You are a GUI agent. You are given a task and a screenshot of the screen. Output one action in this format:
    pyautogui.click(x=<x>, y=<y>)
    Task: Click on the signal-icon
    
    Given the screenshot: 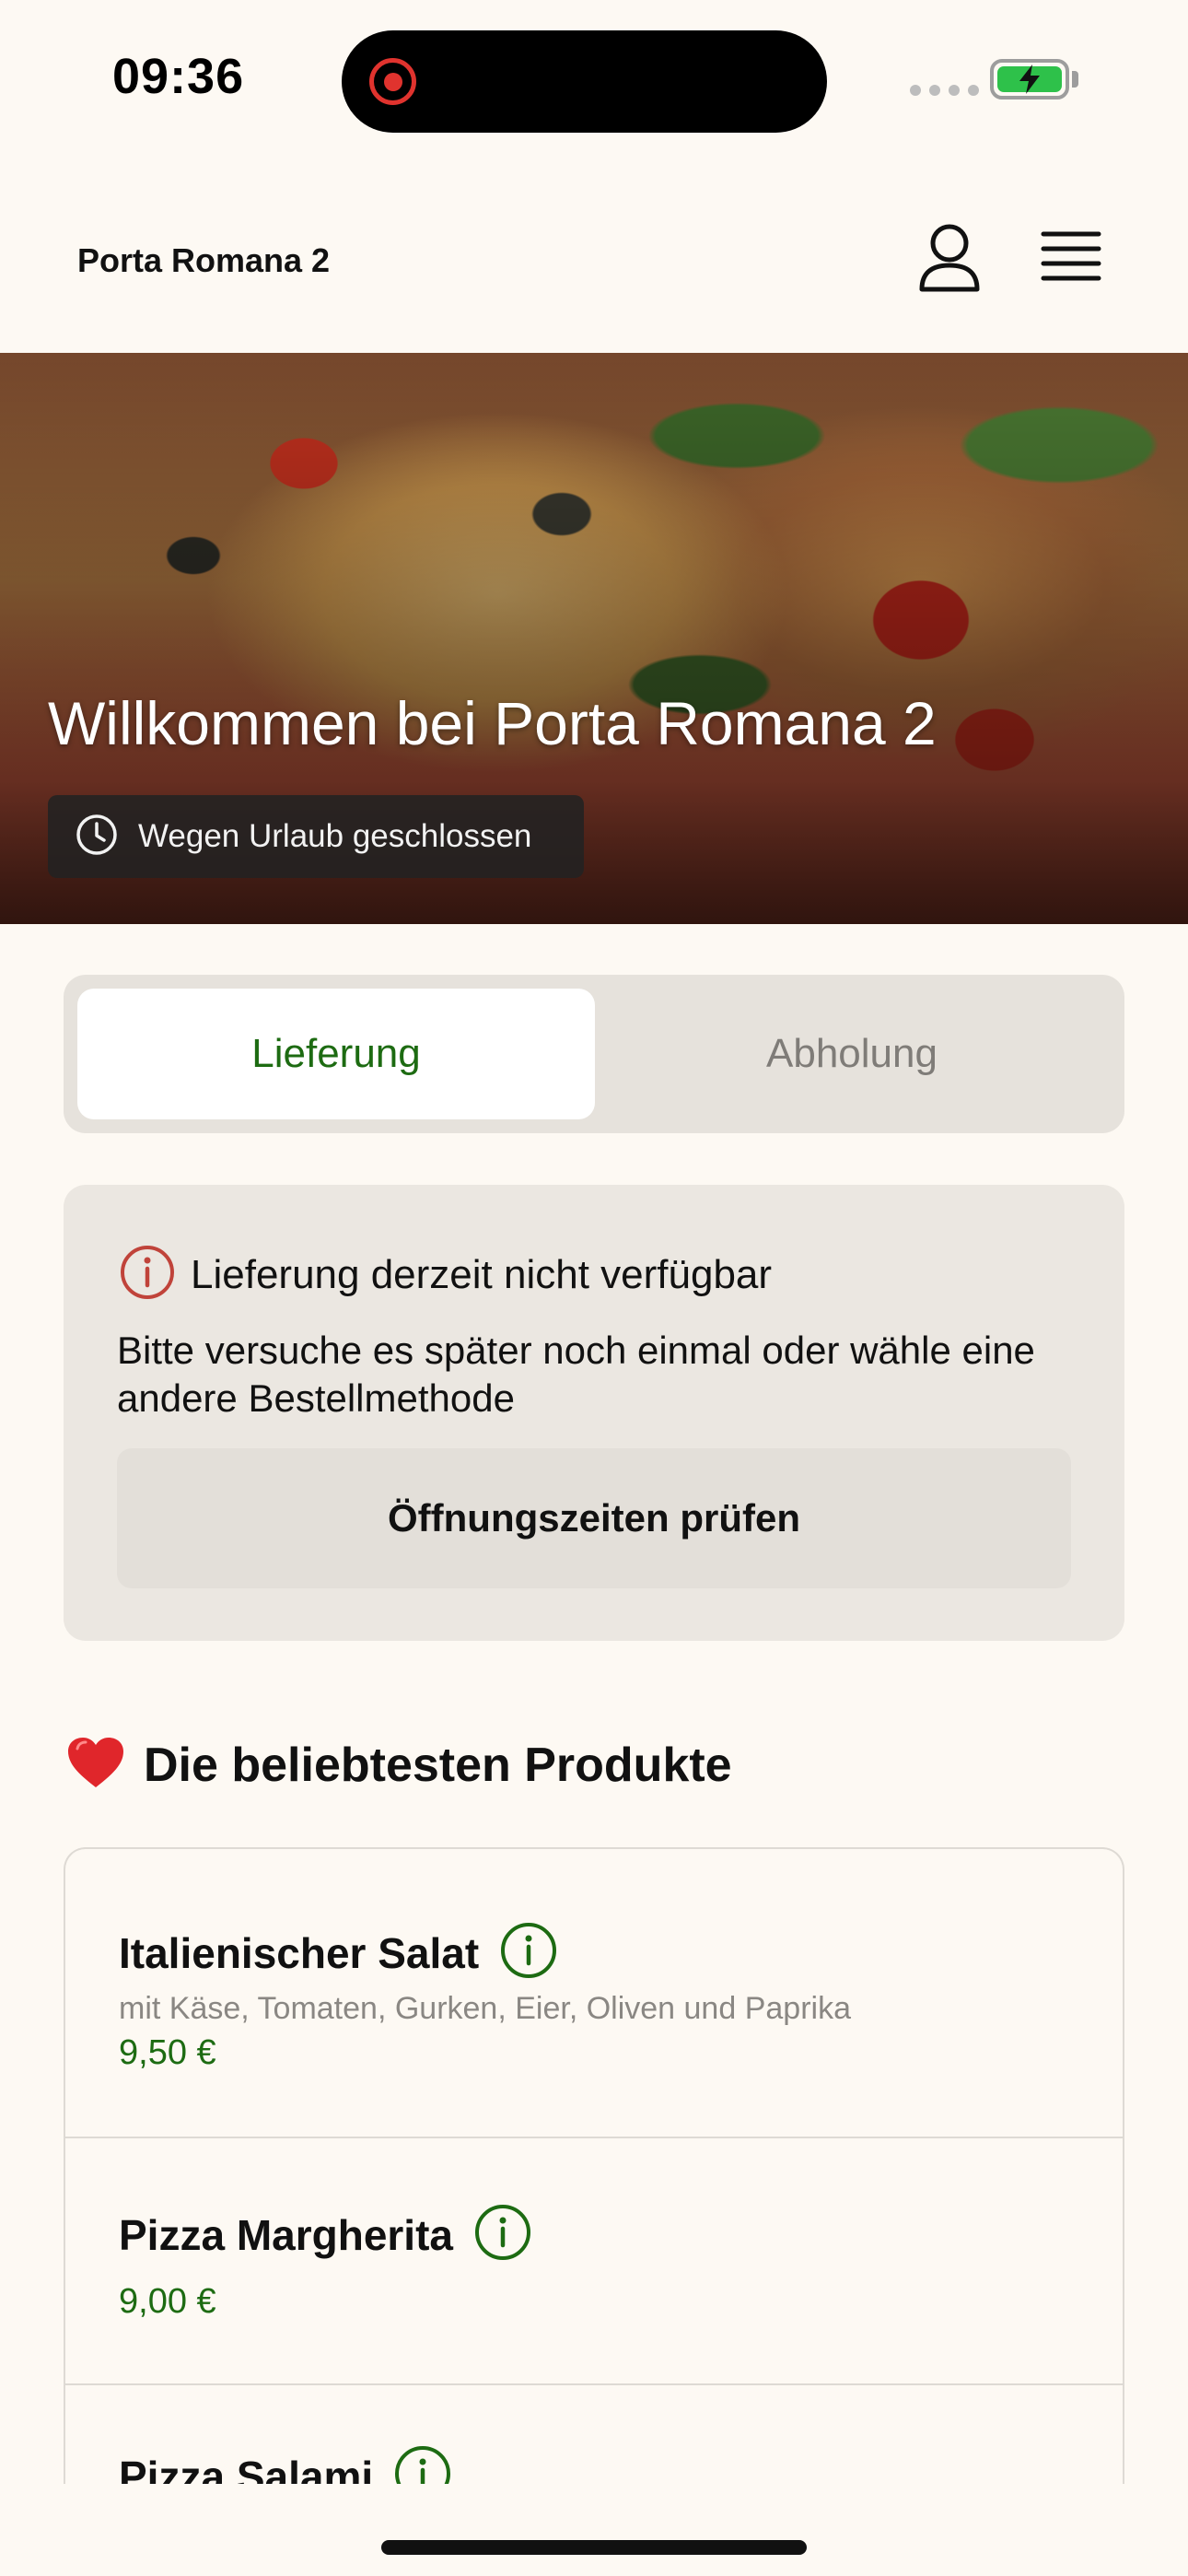 What is the action you would take?
    pyautogui.click(x=945, y=90)
    